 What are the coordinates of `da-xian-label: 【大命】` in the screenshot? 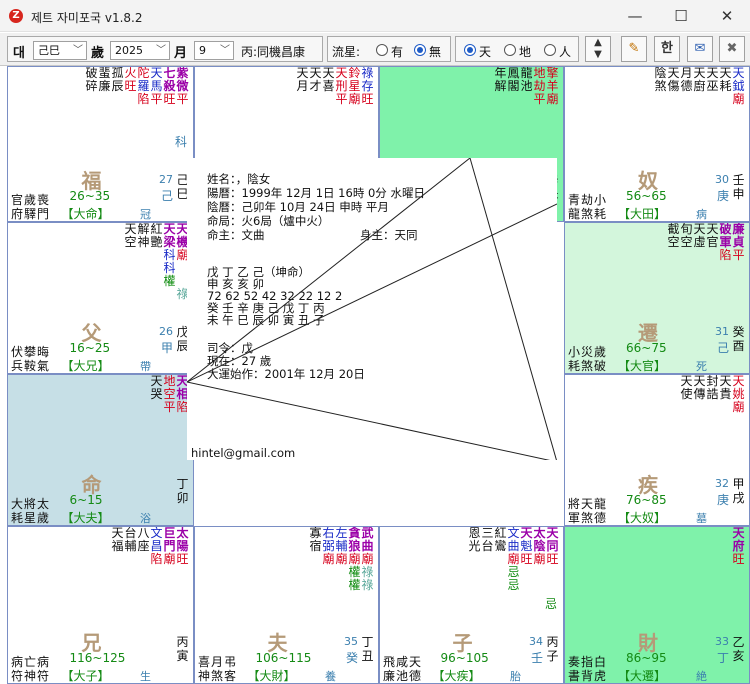 It's located at (85, 214).